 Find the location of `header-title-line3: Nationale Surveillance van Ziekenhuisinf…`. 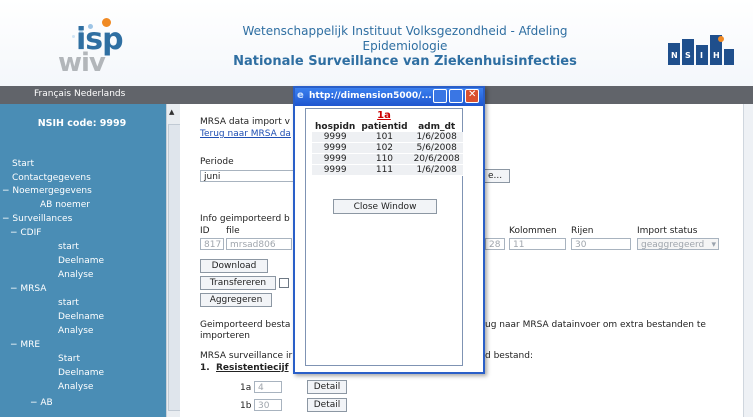

header-title-line3: Nationale Surveillance van Ziekenhuisinf… is located at coordinates (405, 61).